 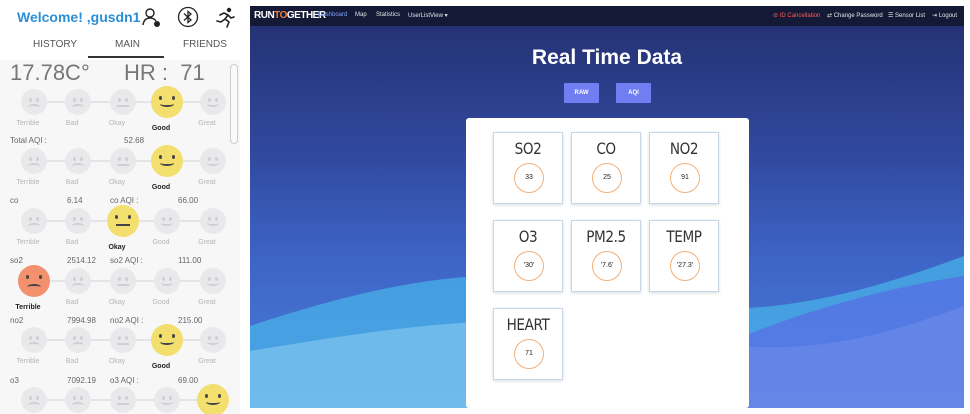 What do you see at coordinates (205, 44) in the screenshot?
I see `tab-friends: FRIENDS` at bounding box center [205, 44].